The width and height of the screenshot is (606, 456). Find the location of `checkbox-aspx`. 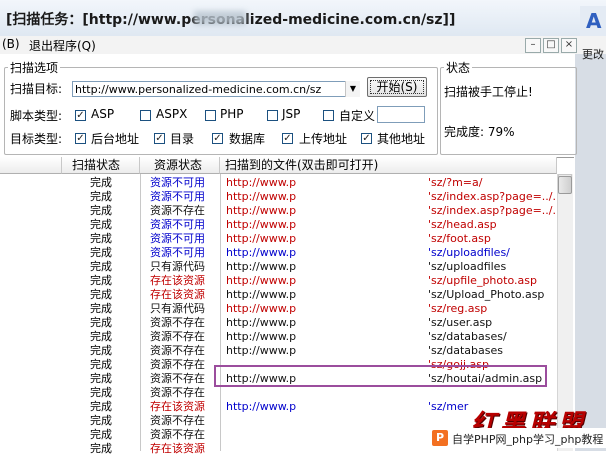

checkbox-aspx is located at coordinates (145, 115).